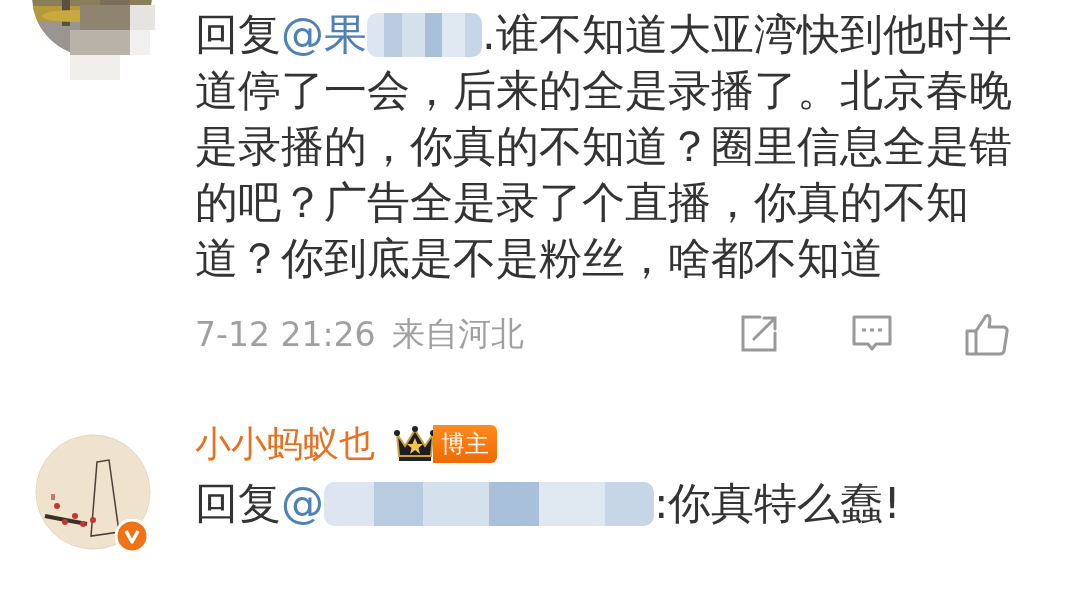 The height and width of the screenshot is (590, 1080). Describe the element at coordinates (465, 444) in the screenshot. I see `role-badge: 博主` at that location.